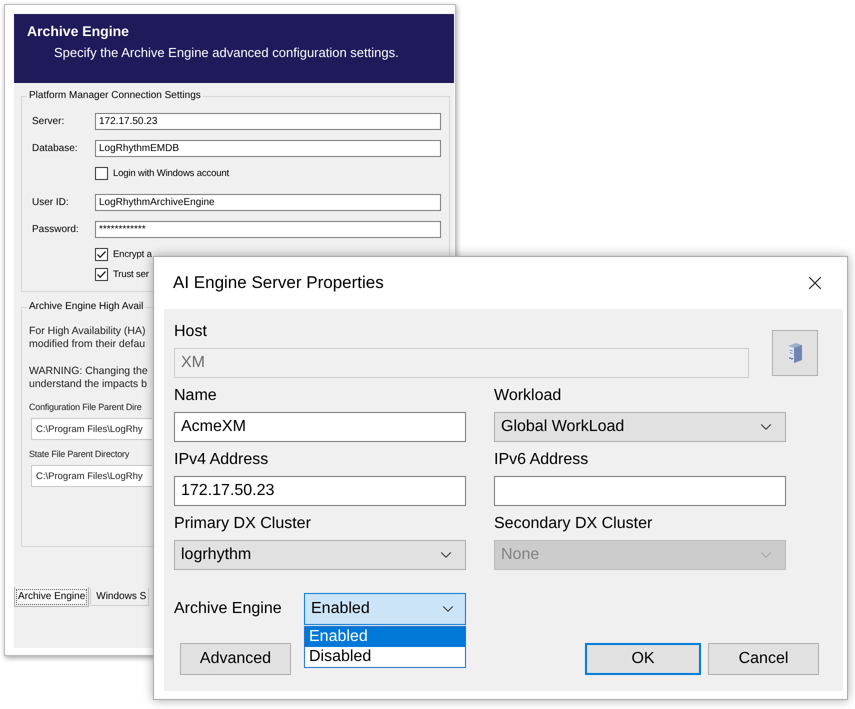 This screenshot has height=709, width=855. What do you see at coordinates (49, 121) in the screenshot?
I see `field-label: Server:` at bounding box center [49, 121].